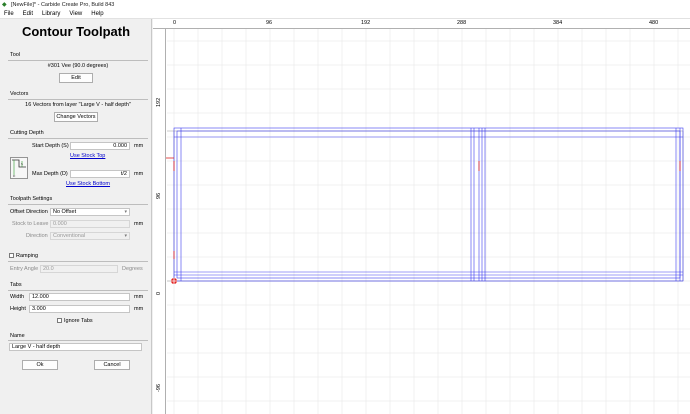 Image resolution: width=690 pixels, height=414 pixels. I want to click on menu-edit: Edit, so click(28, 14).